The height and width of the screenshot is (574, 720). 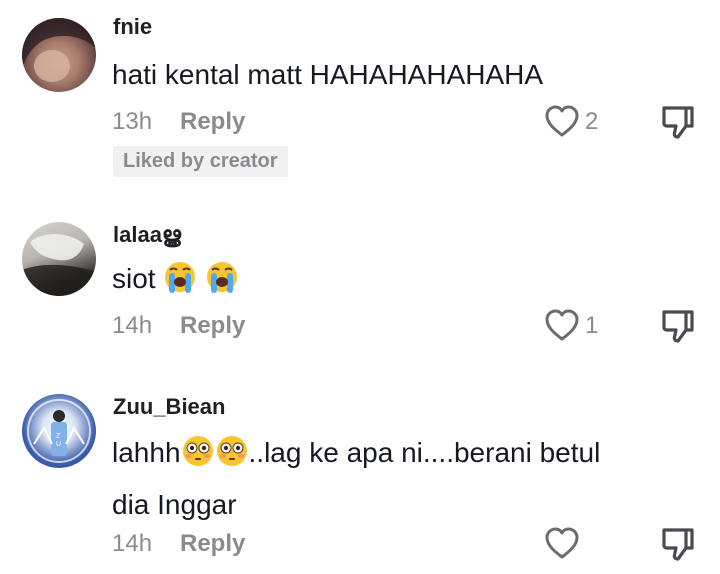 What do you see at coordinates (59, 431) in the screenshot?
I see `avatar: Z U` at bounding box center [59, 431].